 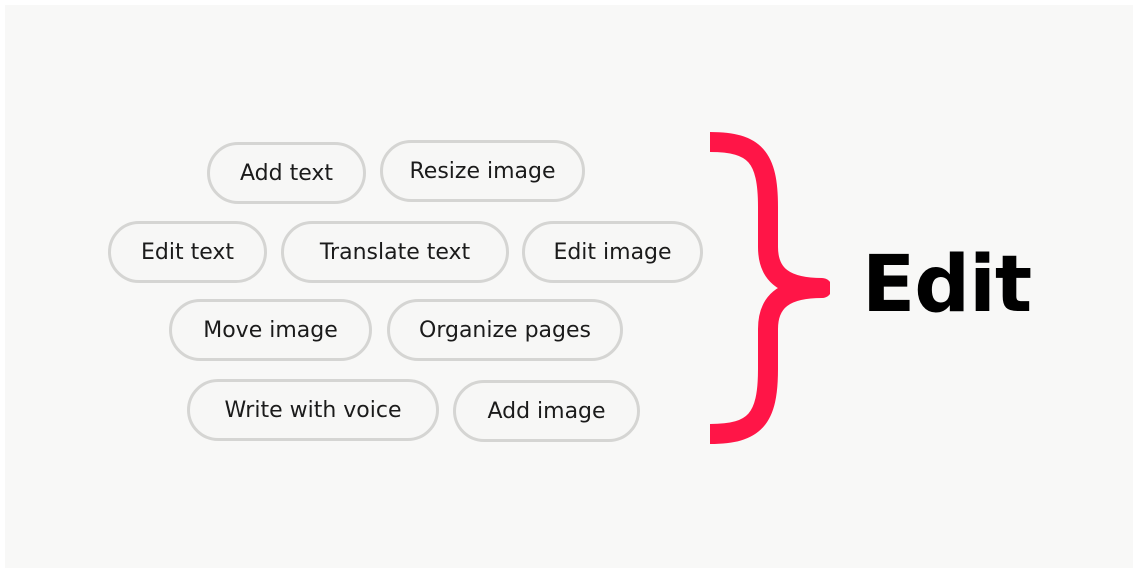 I want to click on edit-image-pill: Edit image, so click(x=612, y=252).